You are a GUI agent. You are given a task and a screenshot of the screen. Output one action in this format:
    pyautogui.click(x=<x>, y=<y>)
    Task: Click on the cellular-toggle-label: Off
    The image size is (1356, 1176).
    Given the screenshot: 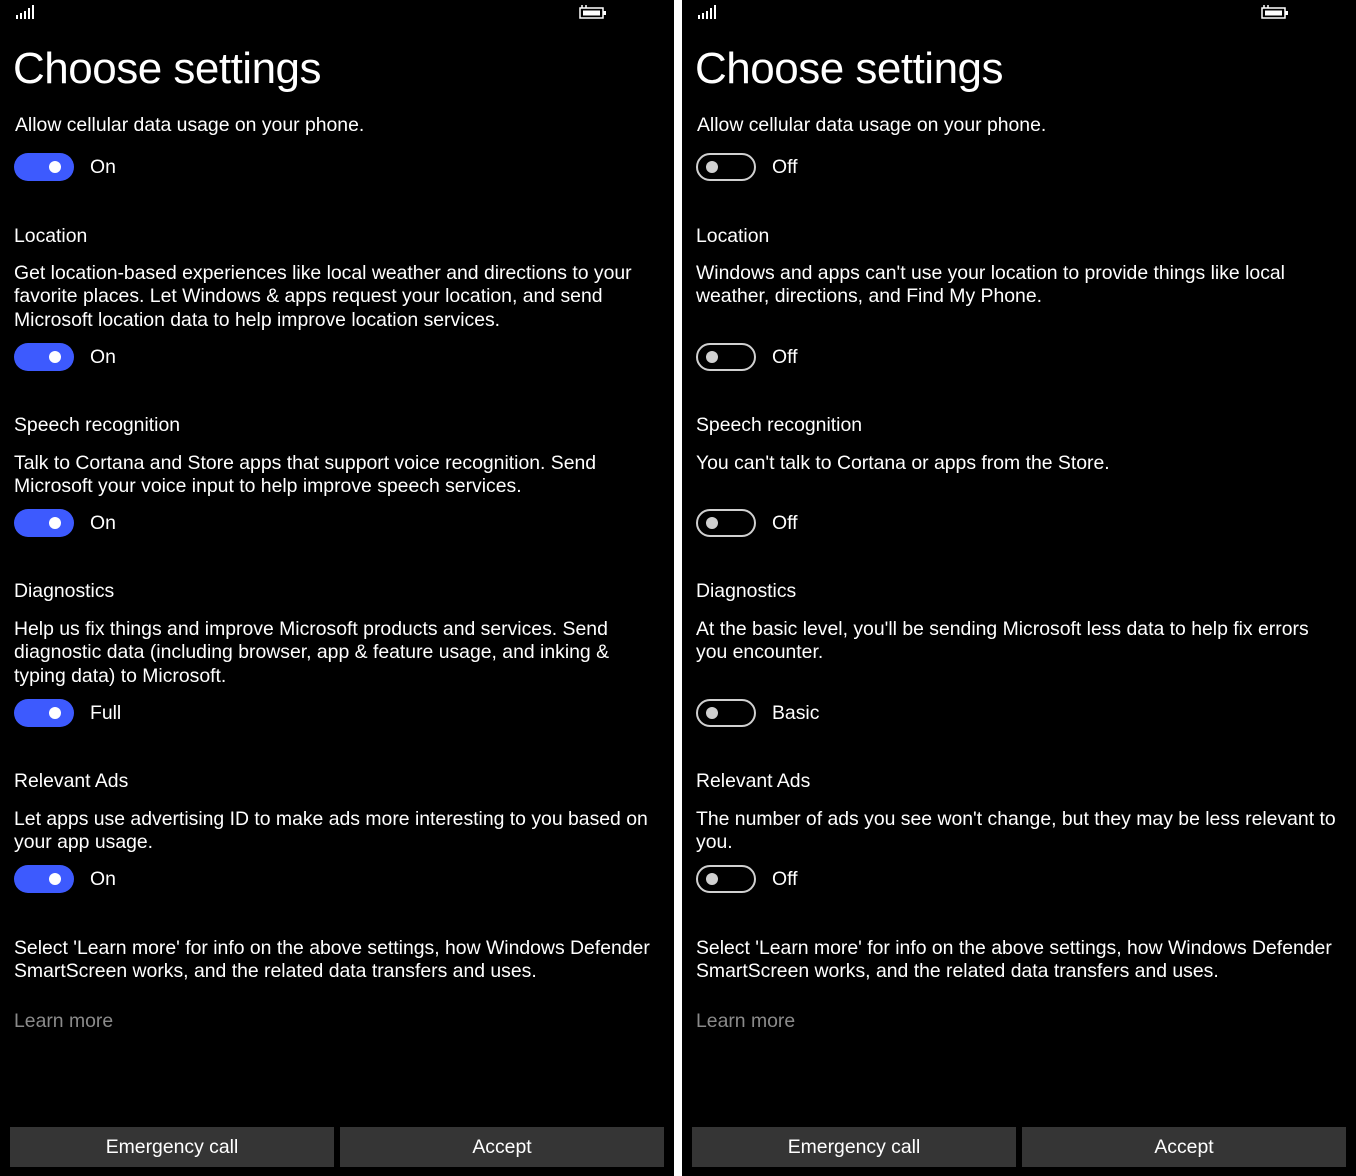 What is the action you would take?
    pyautogui.click(x=785, y=167)
    